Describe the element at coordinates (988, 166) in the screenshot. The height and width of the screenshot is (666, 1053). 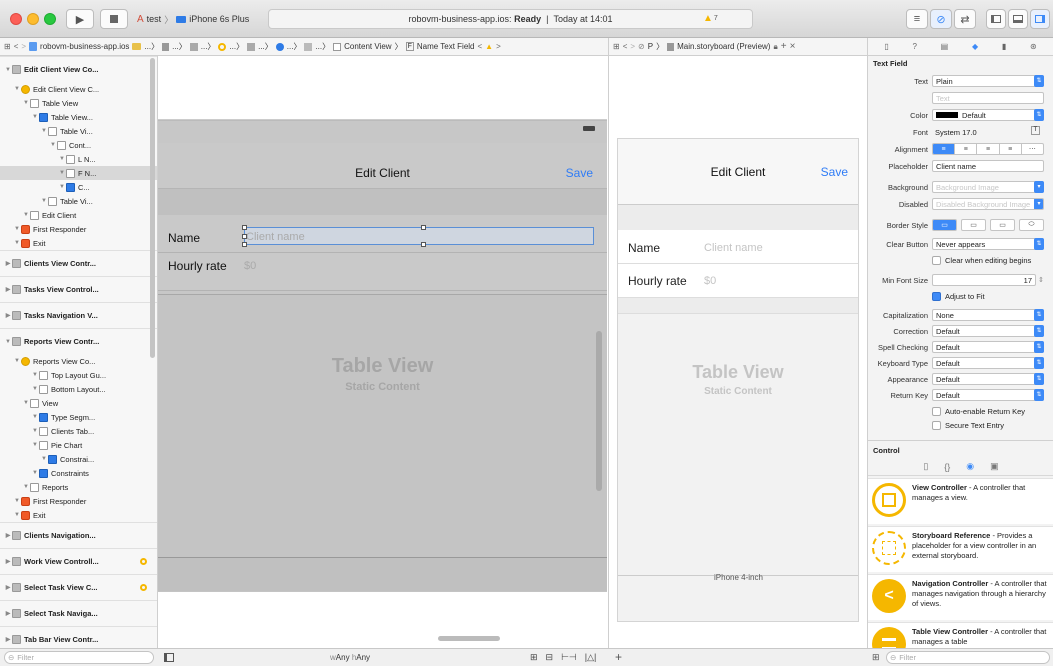
I see `placeholder-field: Client name` at that location.